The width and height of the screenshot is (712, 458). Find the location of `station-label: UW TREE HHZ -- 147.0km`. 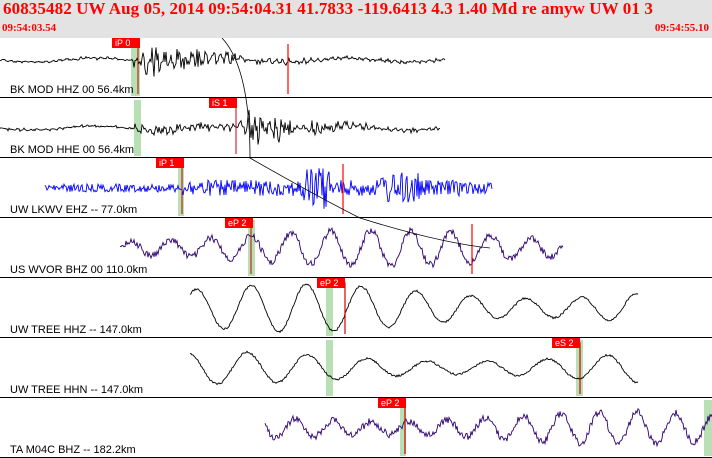

station-label: UW TREE HHZ -- 147.0km is located at coordinates (76, 330).